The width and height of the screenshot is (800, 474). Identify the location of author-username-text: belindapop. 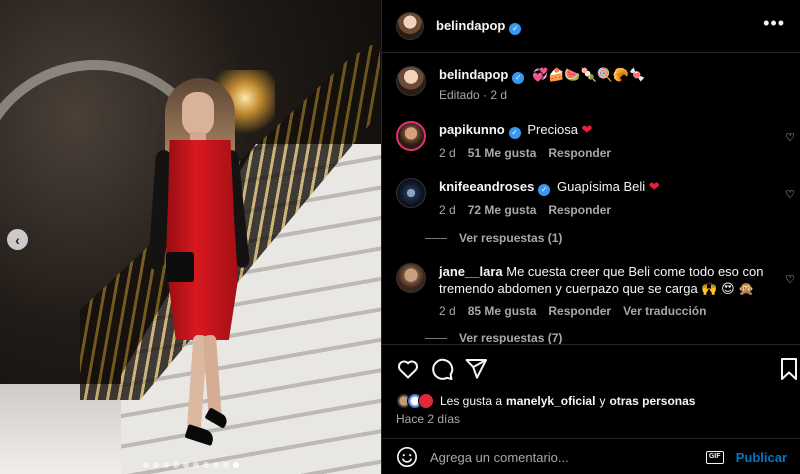
(471, 25).